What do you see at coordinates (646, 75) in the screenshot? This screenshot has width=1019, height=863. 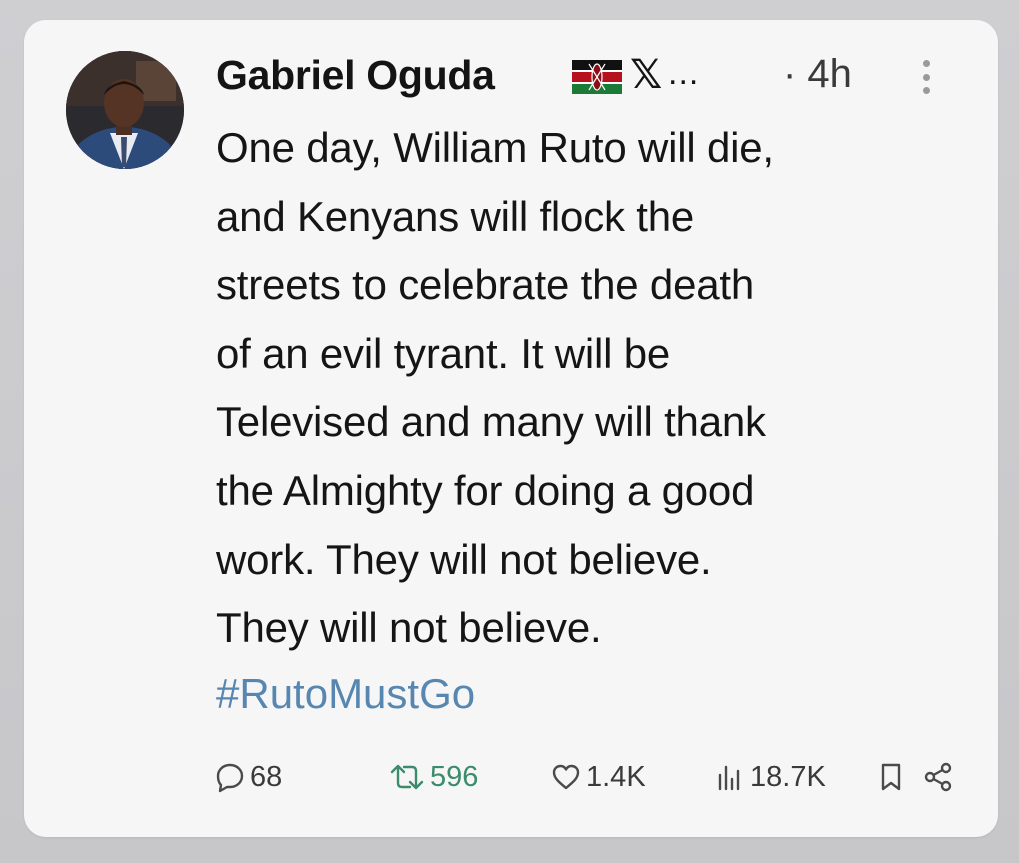 I see `x-logo-icon: 𝕏` at bounding box center [646, 75].